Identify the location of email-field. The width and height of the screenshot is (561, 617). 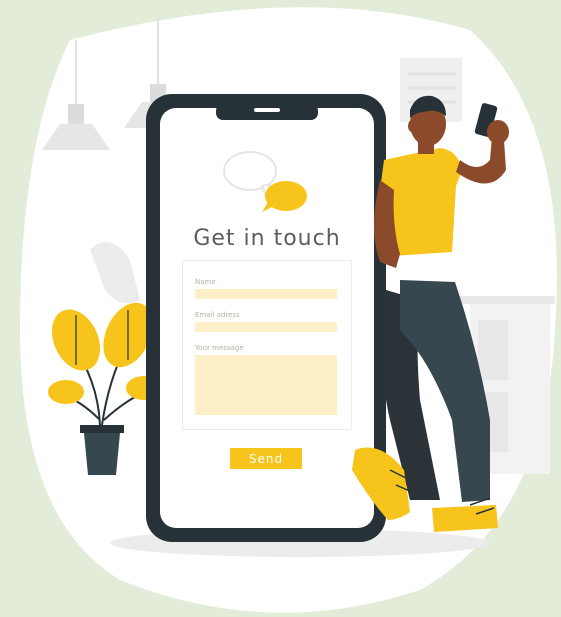
(266, 327).